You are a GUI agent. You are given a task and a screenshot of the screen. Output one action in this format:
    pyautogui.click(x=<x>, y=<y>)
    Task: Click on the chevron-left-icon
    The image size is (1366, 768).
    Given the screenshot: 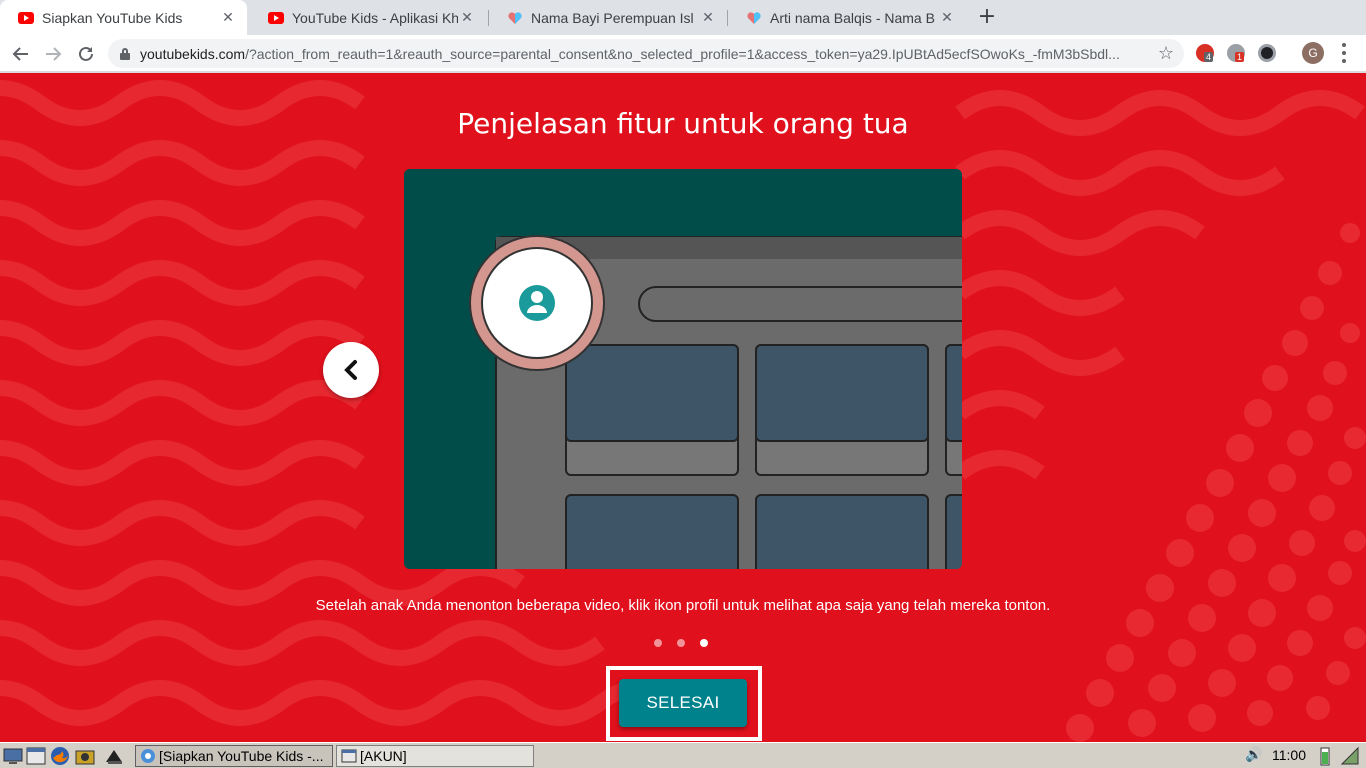 What is the action you would take?
    pyautogui.click(x=350, y=370)
    